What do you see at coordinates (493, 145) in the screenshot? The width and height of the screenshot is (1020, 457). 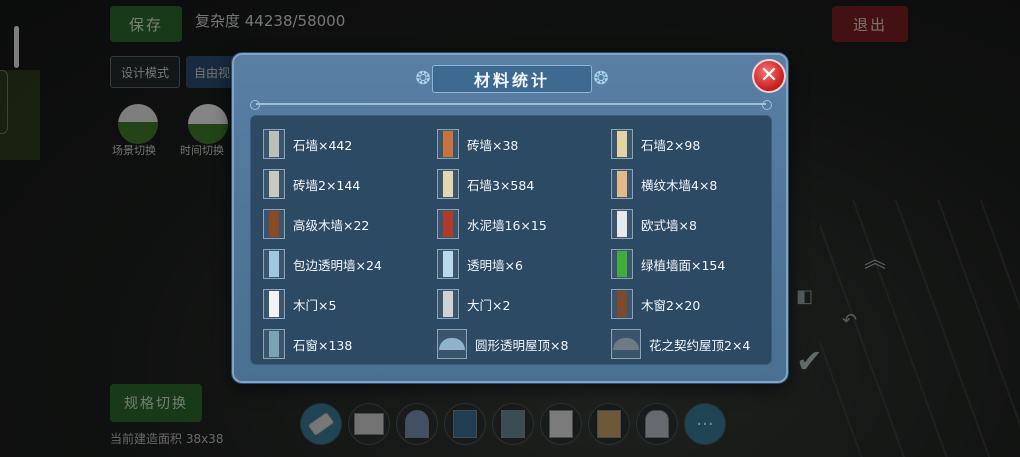 I see `material-label: 砖墙×38` at bounding box center [493, 145].